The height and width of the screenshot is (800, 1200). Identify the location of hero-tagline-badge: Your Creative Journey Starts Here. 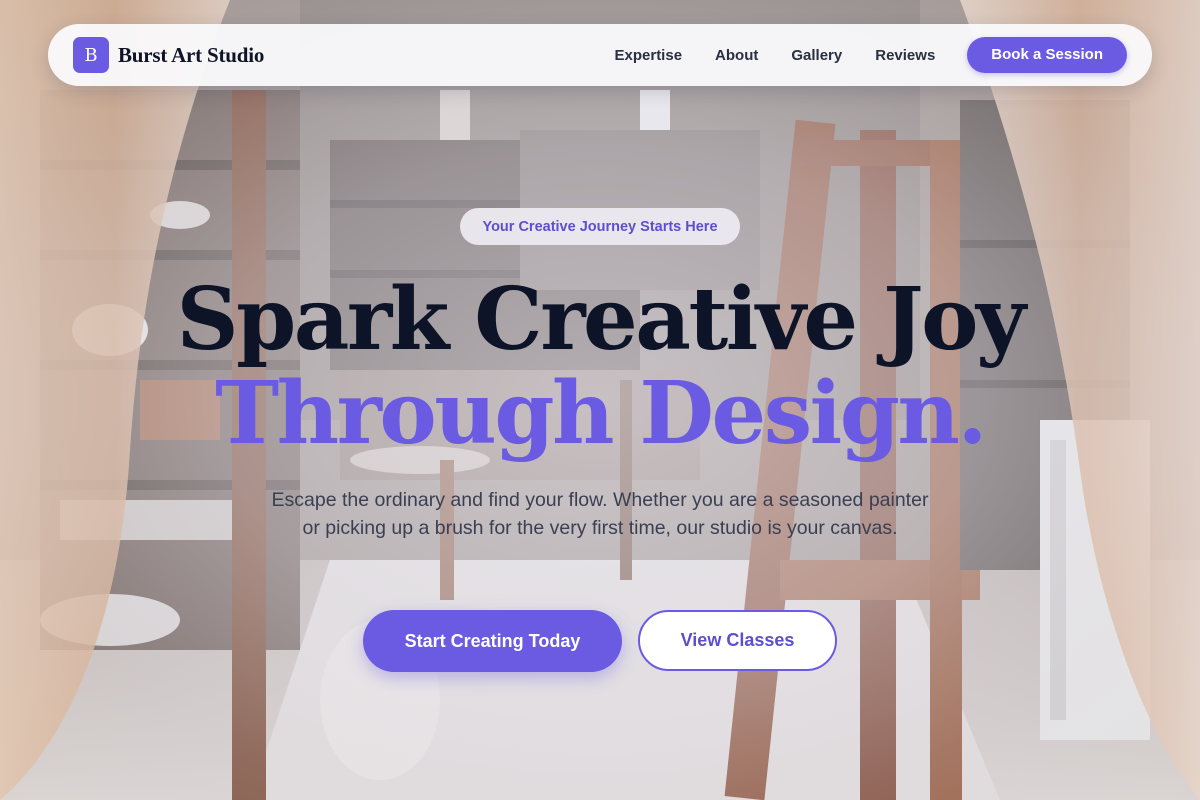
(600, 226).